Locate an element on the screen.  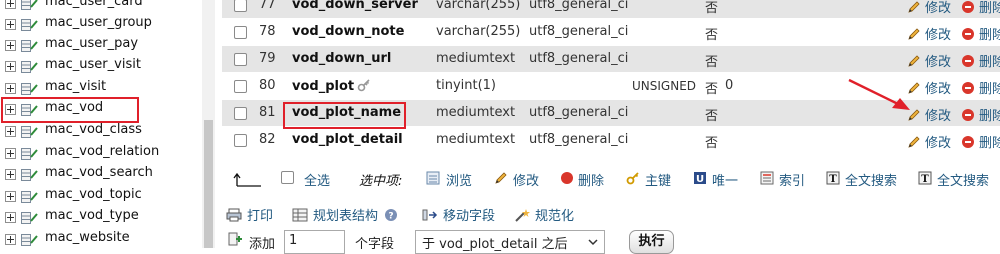
propose-structure-button: 规划表结构 ? is located at coordinates (347, 214).